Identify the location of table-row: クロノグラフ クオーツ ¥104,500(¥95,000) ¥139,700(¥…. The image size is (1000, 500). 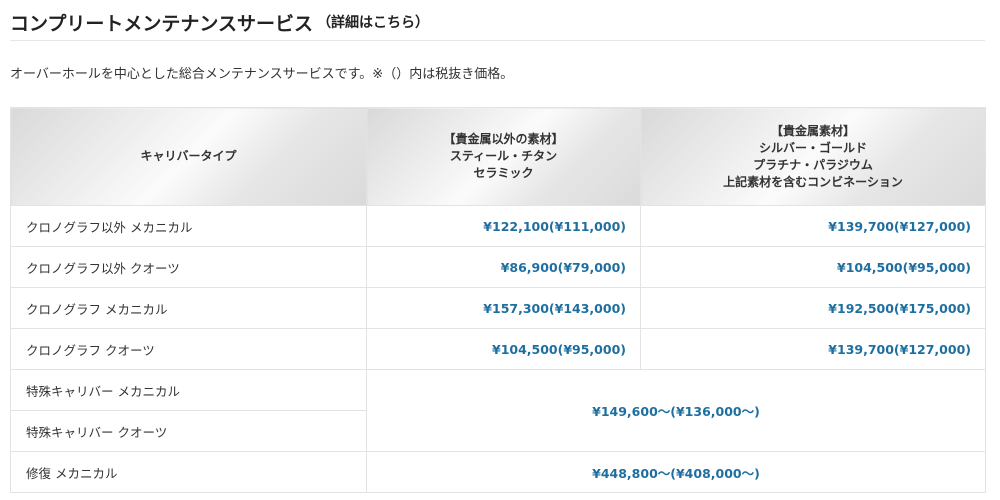
(498, 349).